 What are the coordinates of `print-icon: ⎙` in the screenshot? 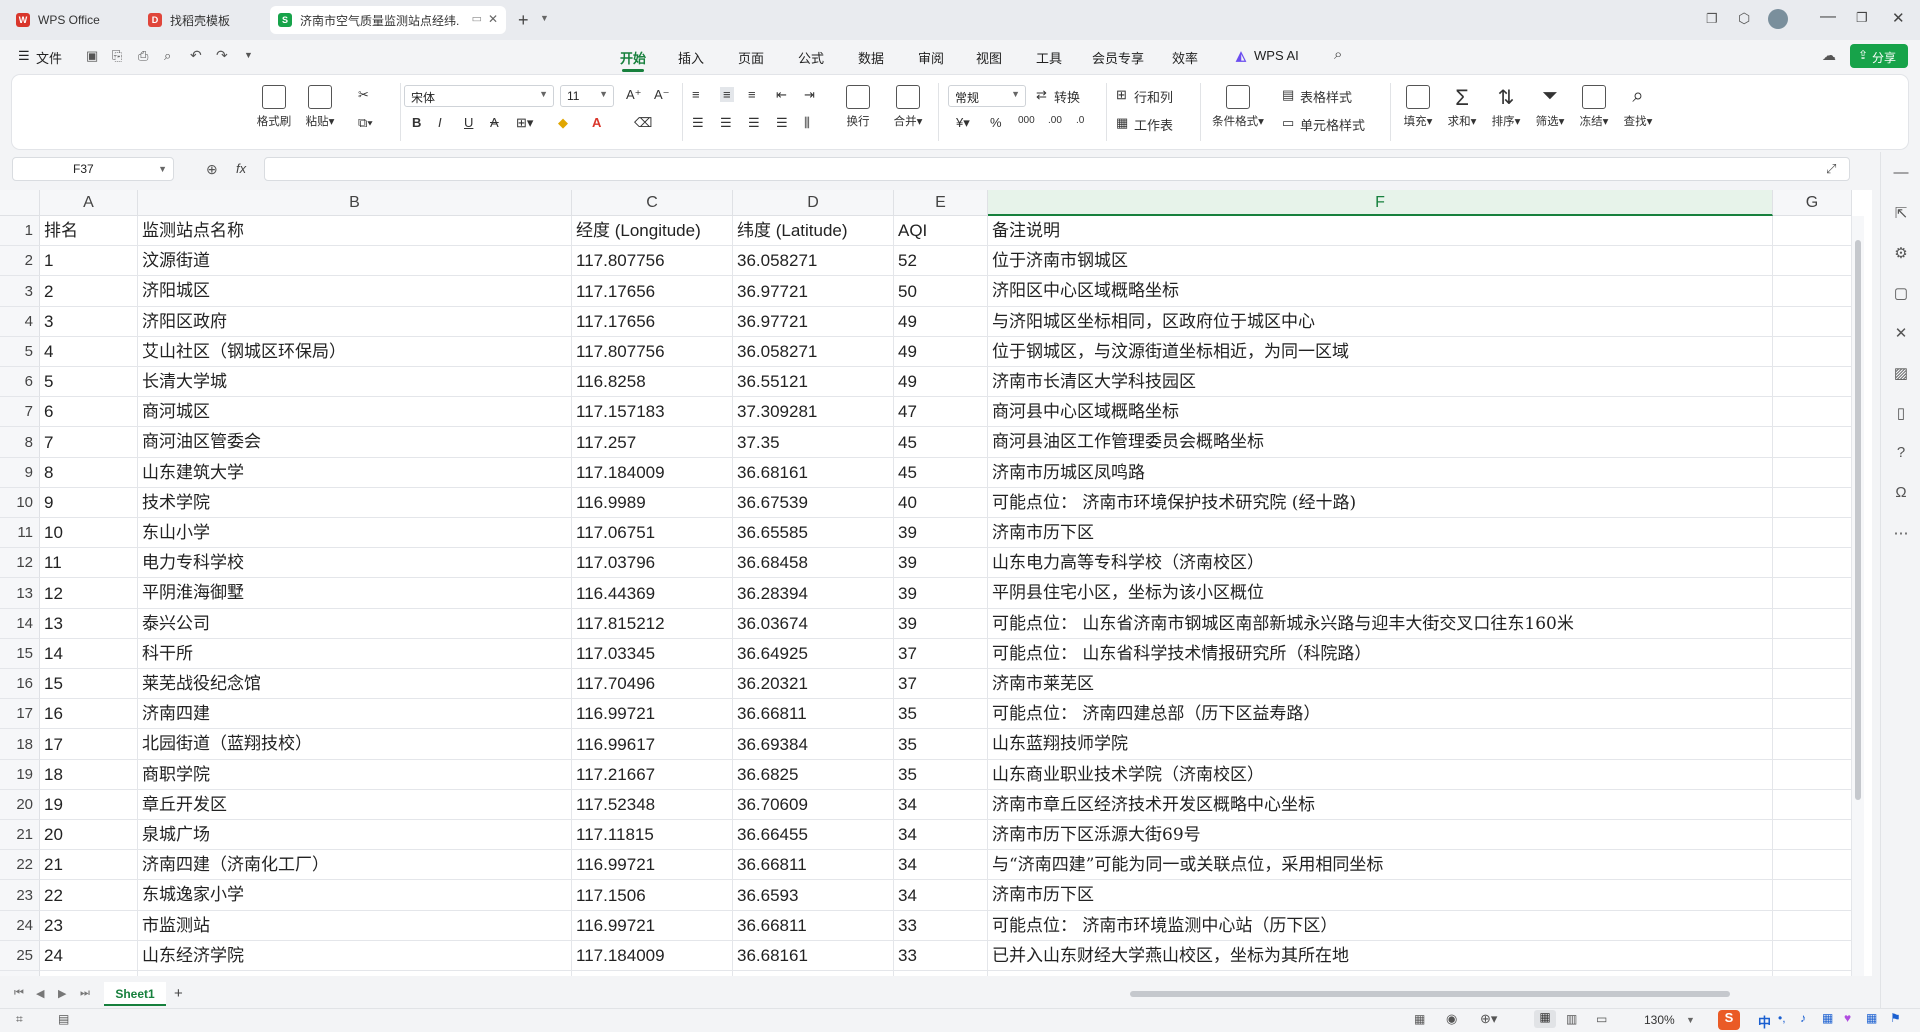 It's located at (143, 56).